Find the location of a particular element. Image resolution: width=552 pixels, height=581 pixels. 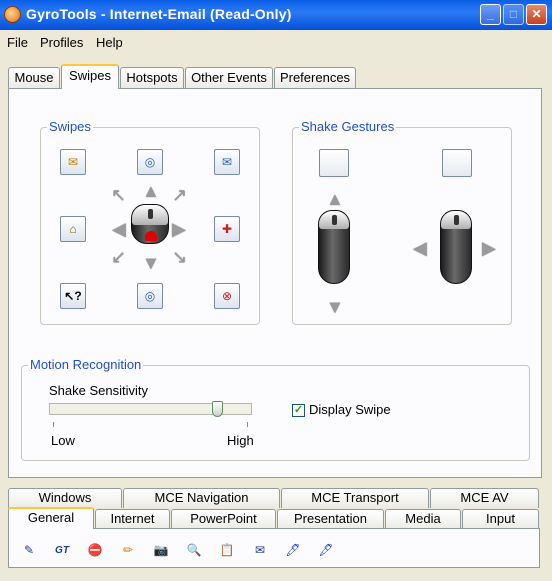

shake-left-arrow-icon: ◀ is located at coordinates (420, 248).